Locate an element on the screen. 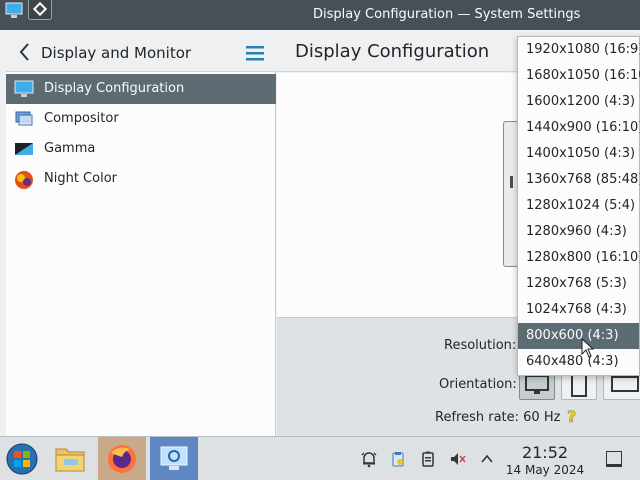 This screenshot has height=480, width=640. resolution-option: 1600x1200 (4:3) is located at coordinates (578, 102).